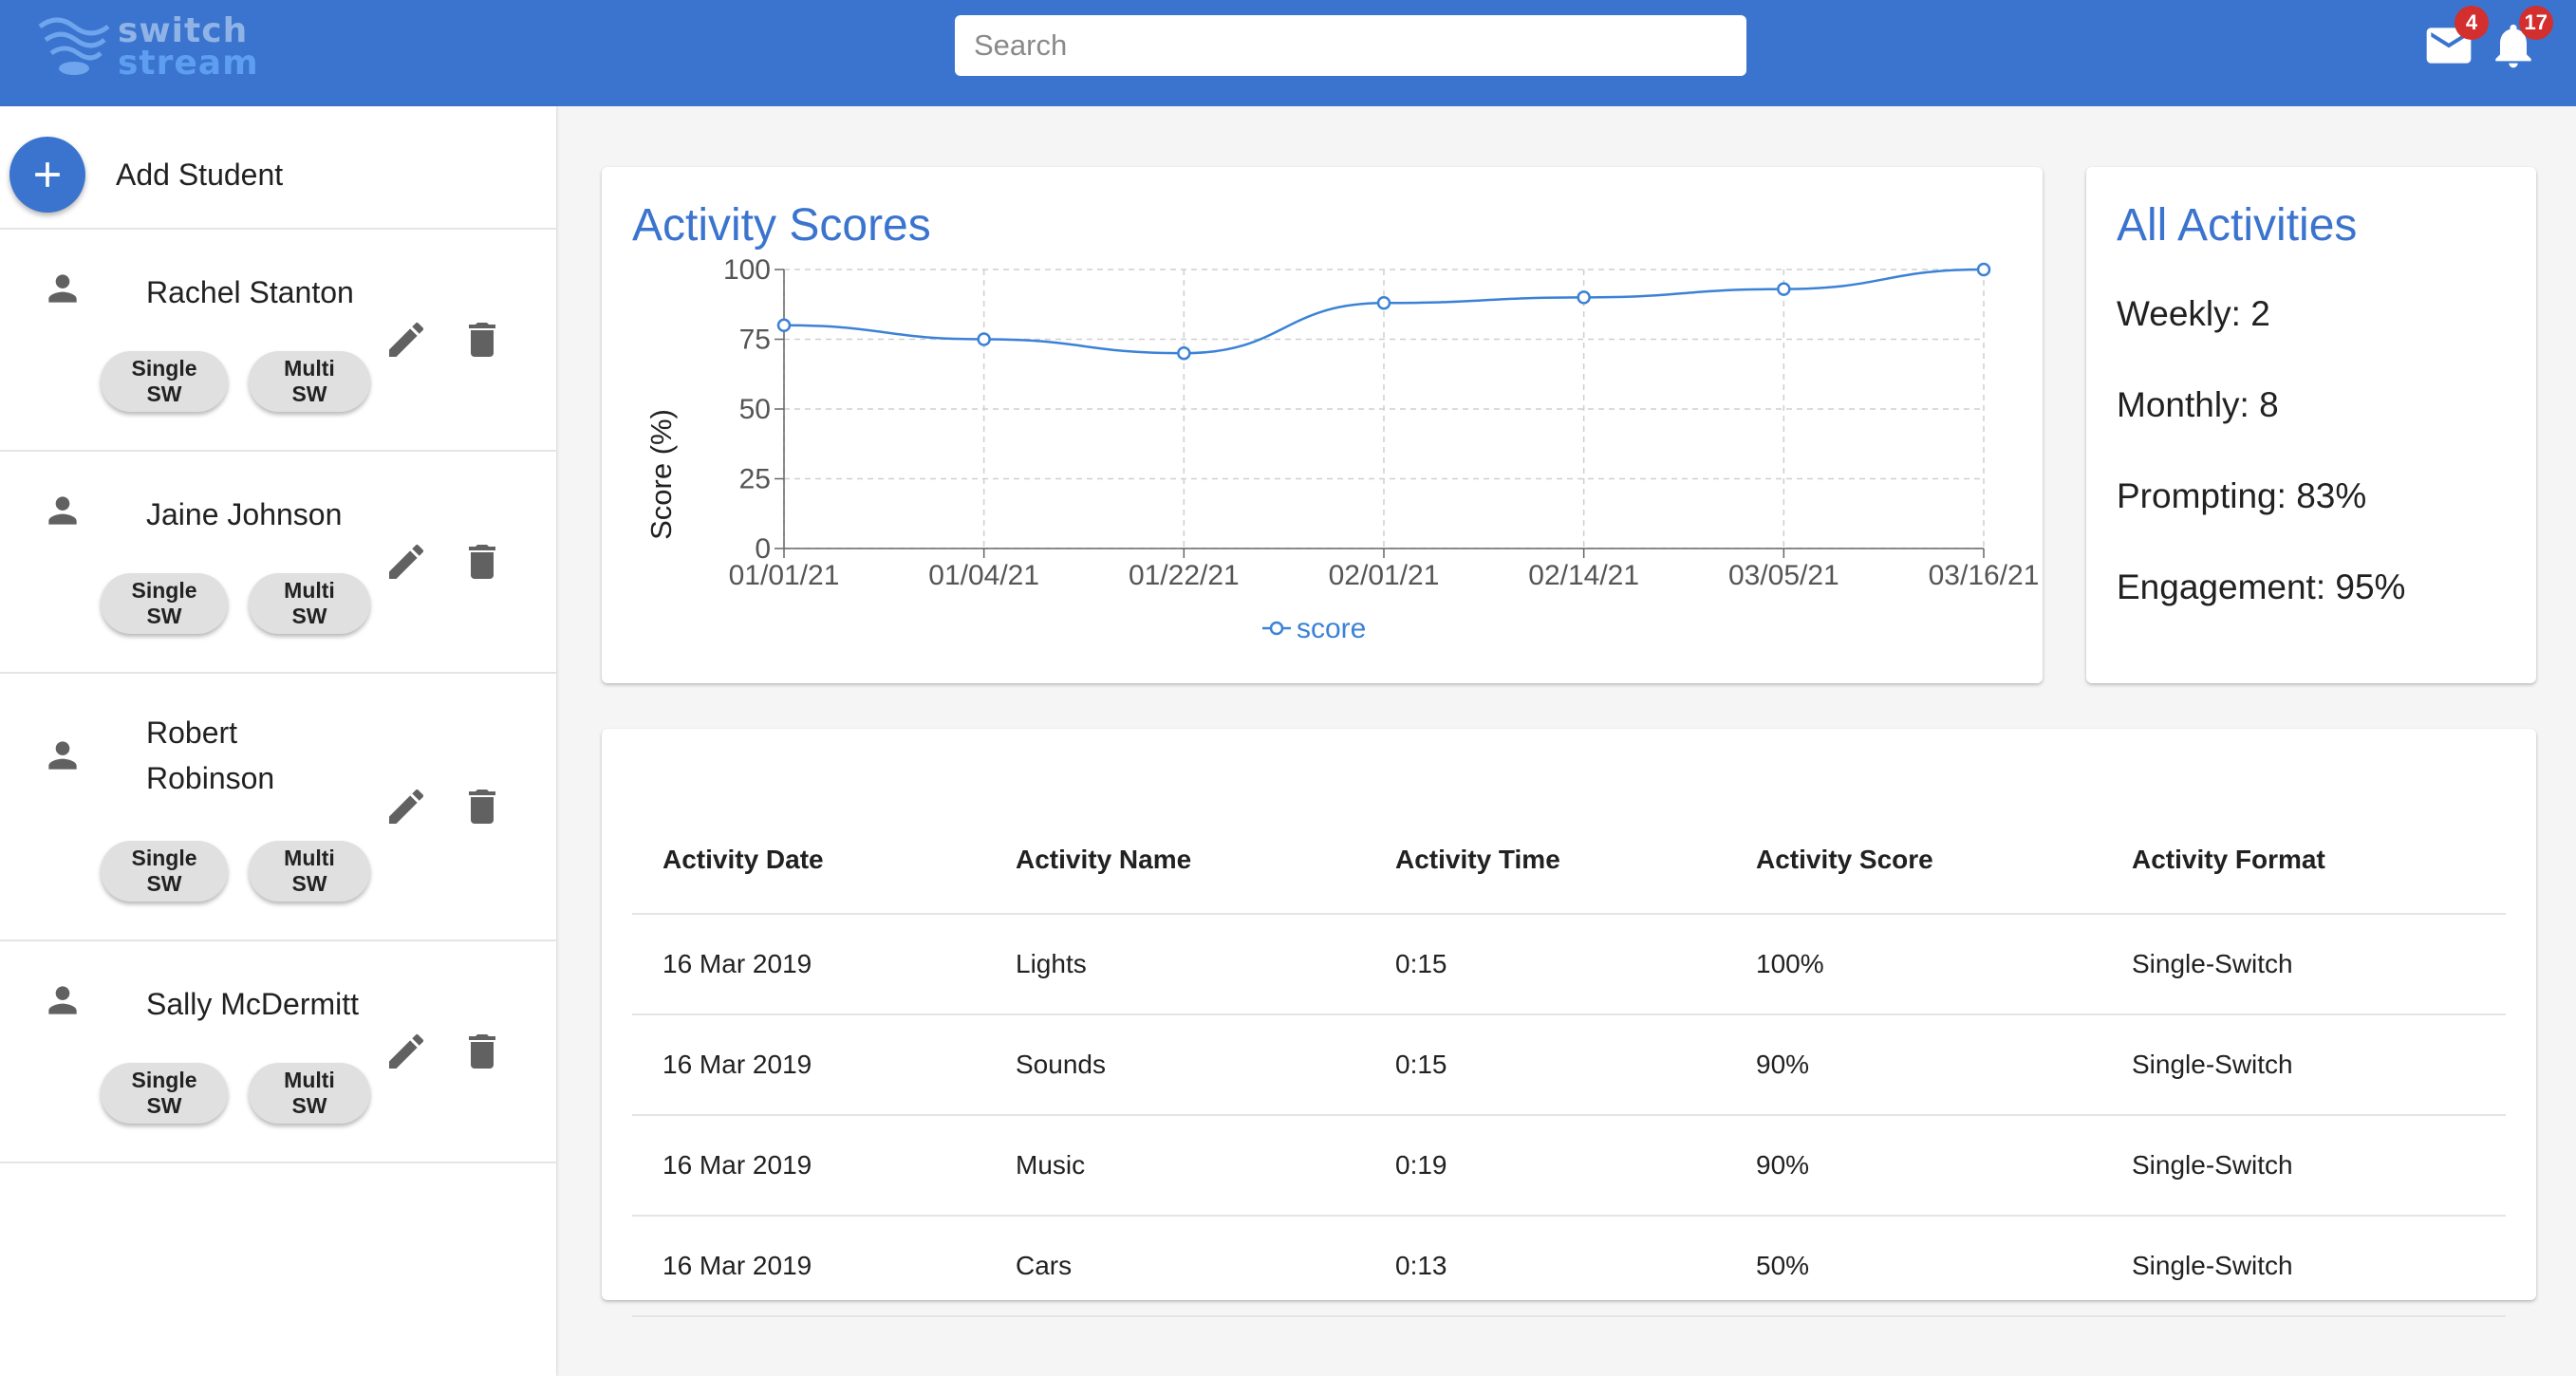 The width and height of the screenshot is (2576, 1376). I want to click on y-axis-ticks: 0 25 50 75 100, so click(753, 409).